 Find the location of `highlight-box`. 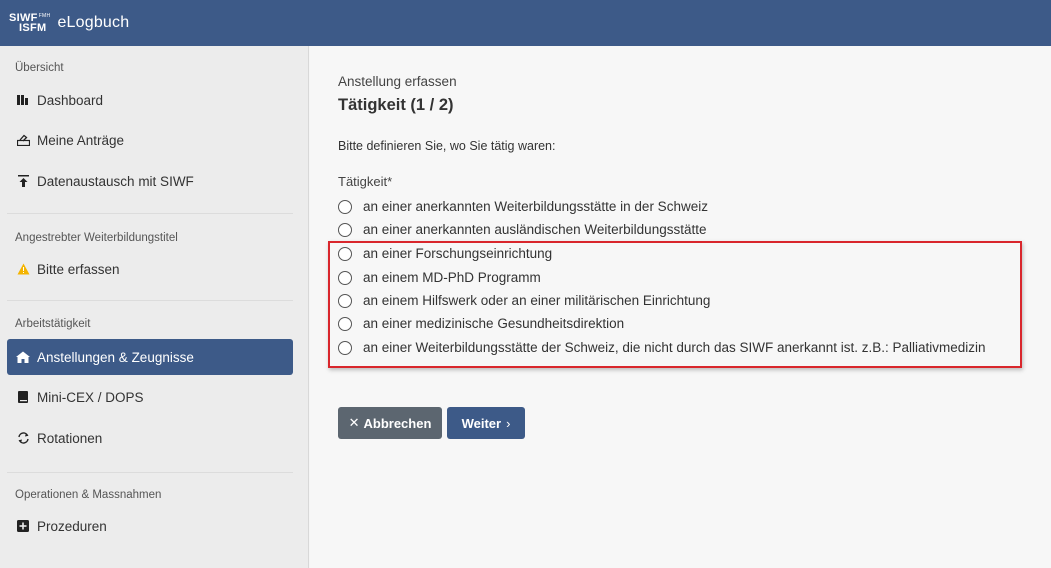

highlight-box is located at coordinates (675, 304).